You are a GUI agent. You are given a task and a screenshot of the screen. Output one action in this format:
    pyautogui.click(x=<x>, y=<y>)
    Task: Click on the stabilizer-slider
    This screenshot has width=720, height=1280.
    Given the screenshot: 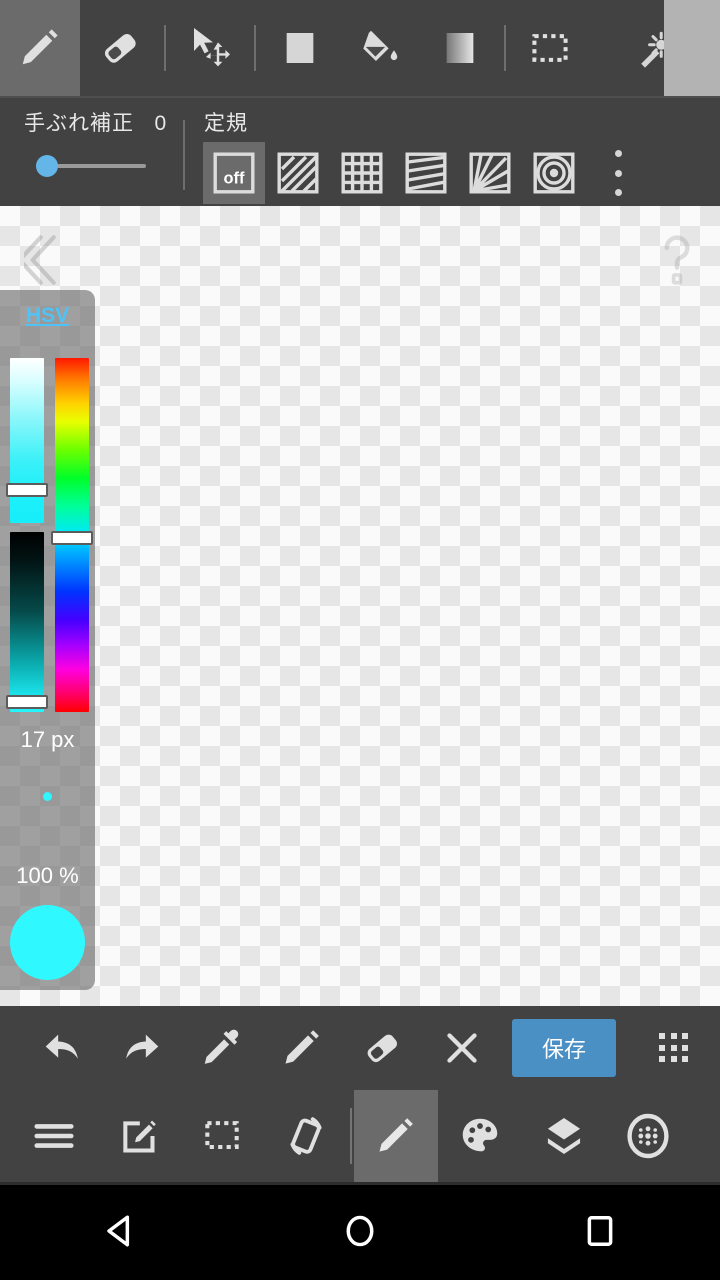 What is the action you would take?
    pyautogui.click(x=91, y=166)
    